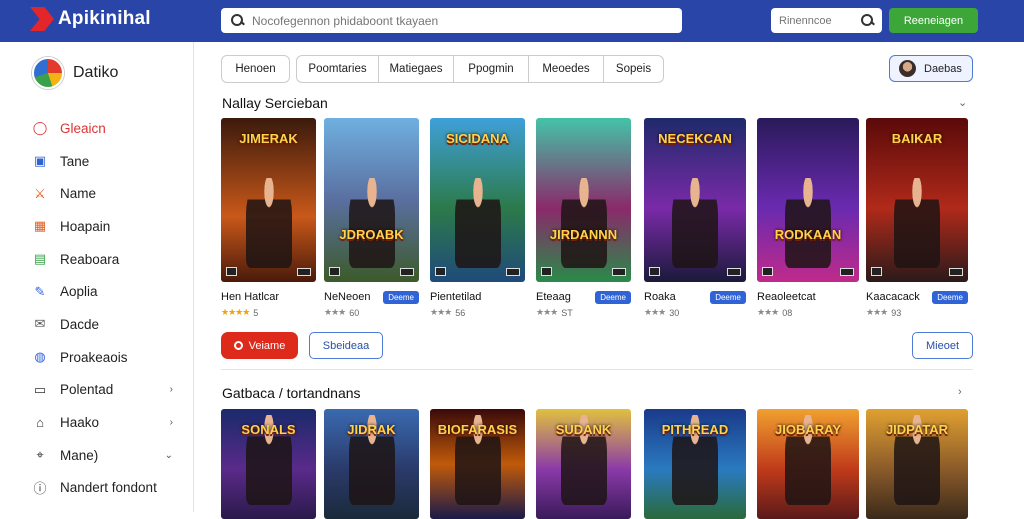 The height and width of the screenshot is (519, 1024). What do you see at coordinates (104, 324) in the screenshot?
I see `sidebar-item: ✉ Dacde` at bounding box center [104, 324].